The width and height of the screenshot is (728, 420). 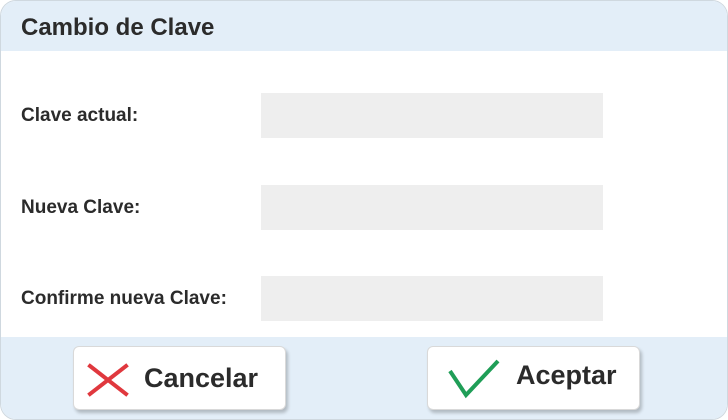 What do you see at coordinates (432, 298) in the screenshot?
I see `confirm-password-input` at bounding box center [432, 298].